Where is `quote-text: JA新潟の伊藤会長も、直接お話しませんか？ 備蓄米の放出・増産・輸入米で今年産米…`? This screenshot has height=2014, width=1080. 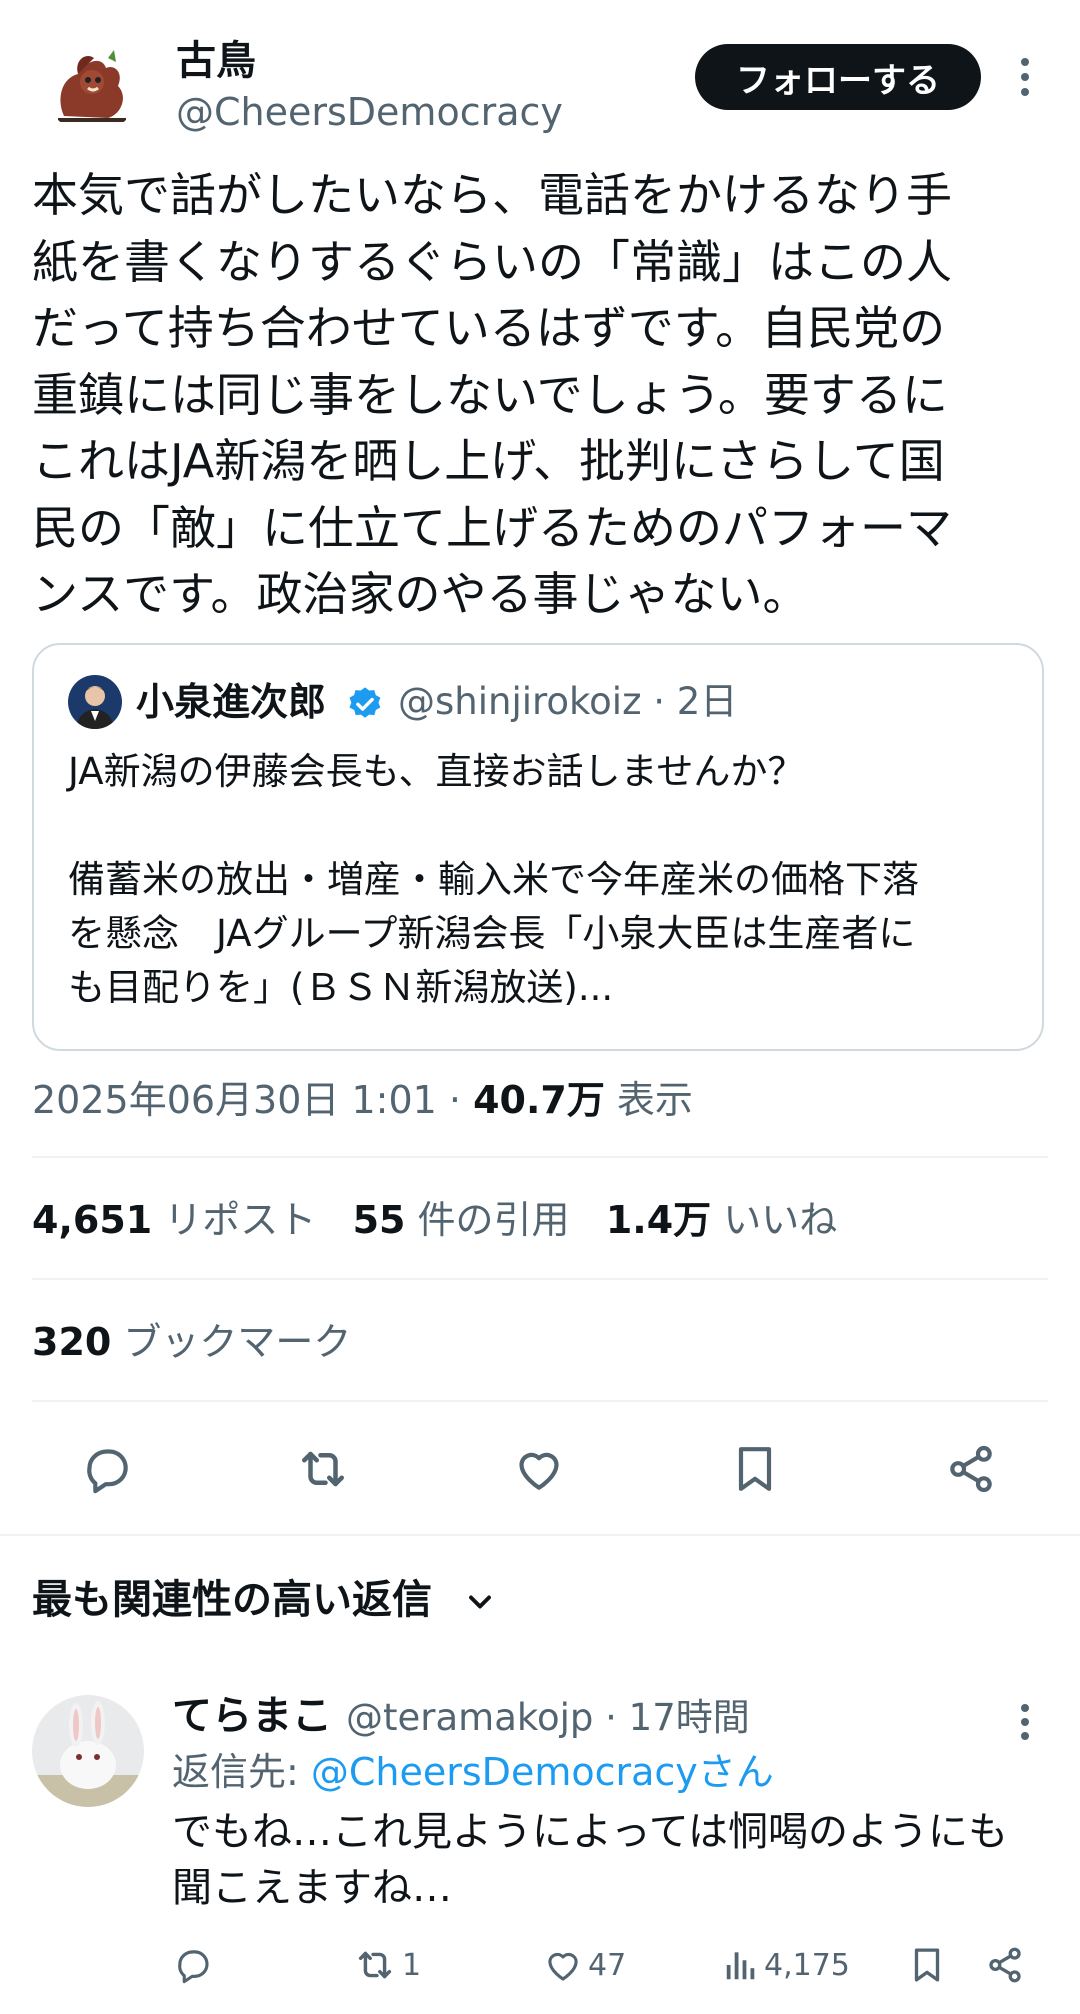
quote-text: JA新潟の伊藤会長も、直接お話しませんか？ 備蓄米の放出・増産・輸入米で今年産米… is located at coordinates (493, 879).